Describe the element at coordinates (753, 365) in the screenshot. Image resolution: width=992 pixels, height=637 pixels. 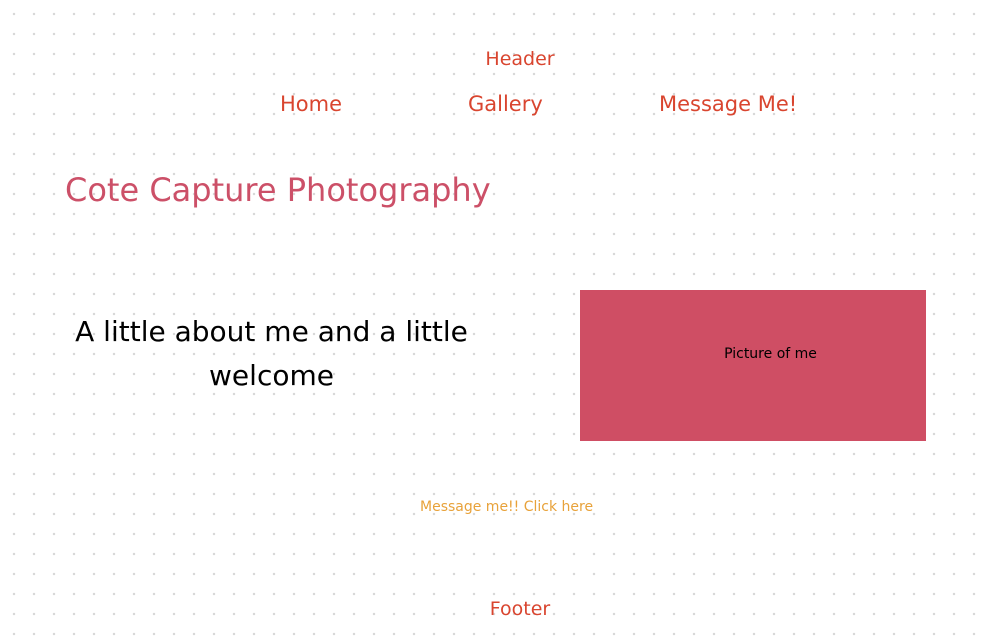
I see `picture-placeholder: Picture of me` at that location.